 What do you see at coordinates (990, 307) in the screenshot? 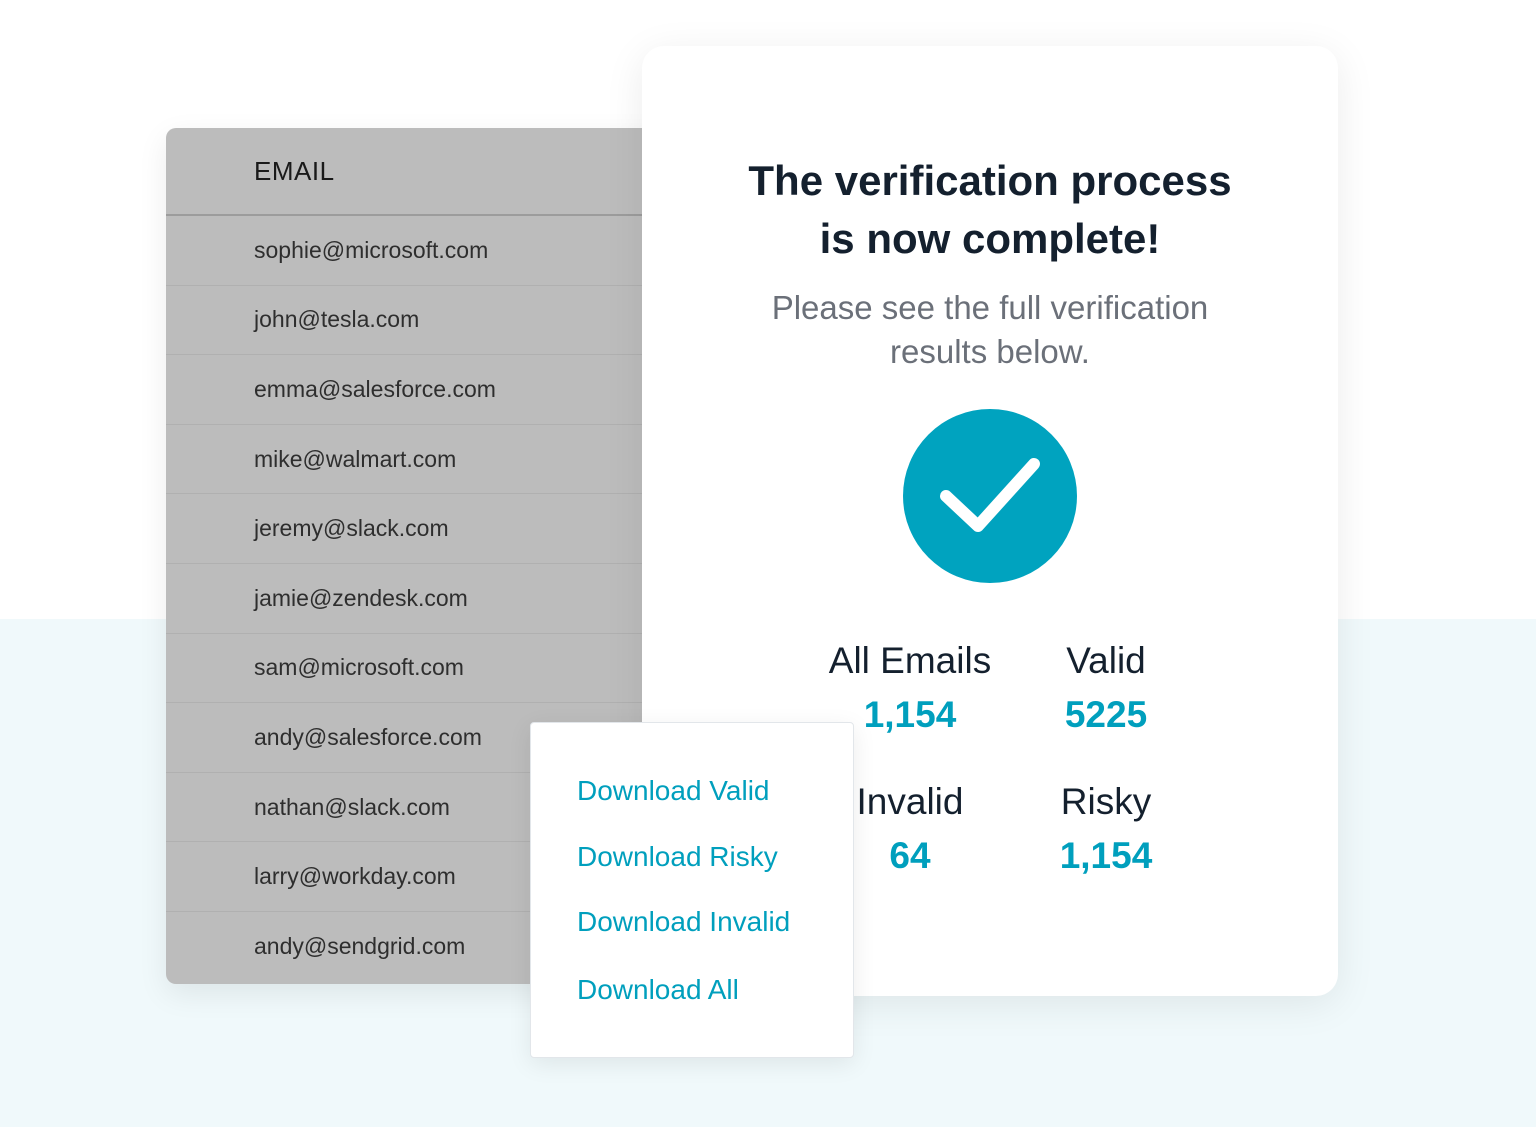
I see `result-subtitle-line1: Please see the full verification` at bounding box center [990, 307].